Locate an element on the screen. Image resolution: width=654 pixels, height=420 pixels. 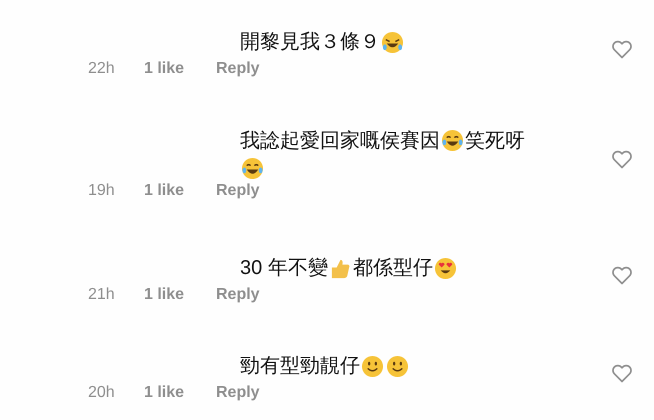
comment-text: 30 年不變 is located at coordinates (284, 268).